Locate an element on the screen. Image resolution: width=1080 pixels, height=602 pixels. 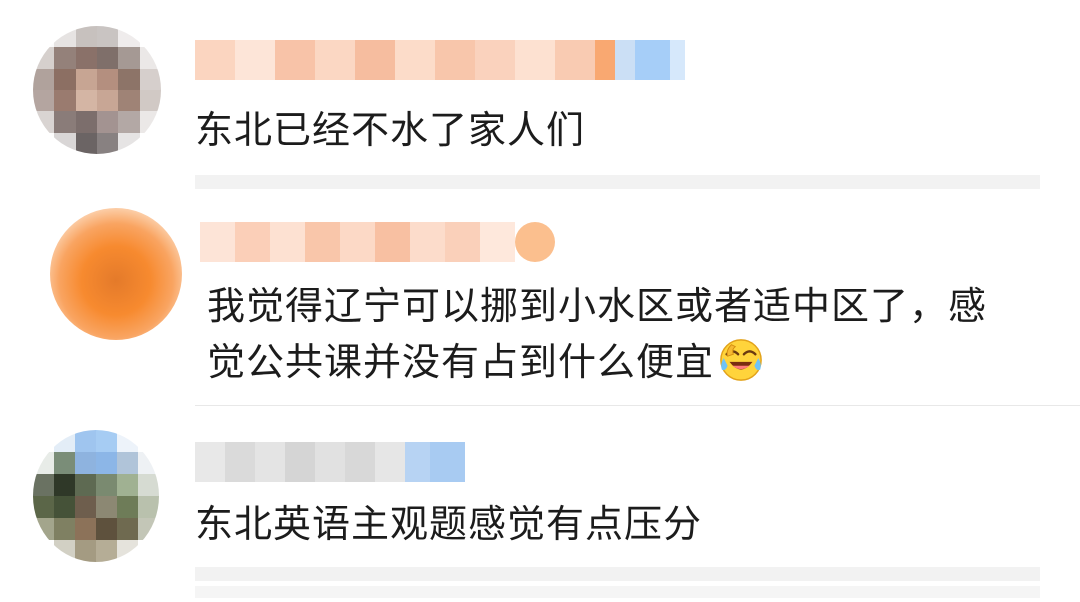
comment-text: 我觉得辽宁可以挪到小水区或者适中区了，感 觉公共课并没有占到什么便宜 is located at coordinates (637, 334).